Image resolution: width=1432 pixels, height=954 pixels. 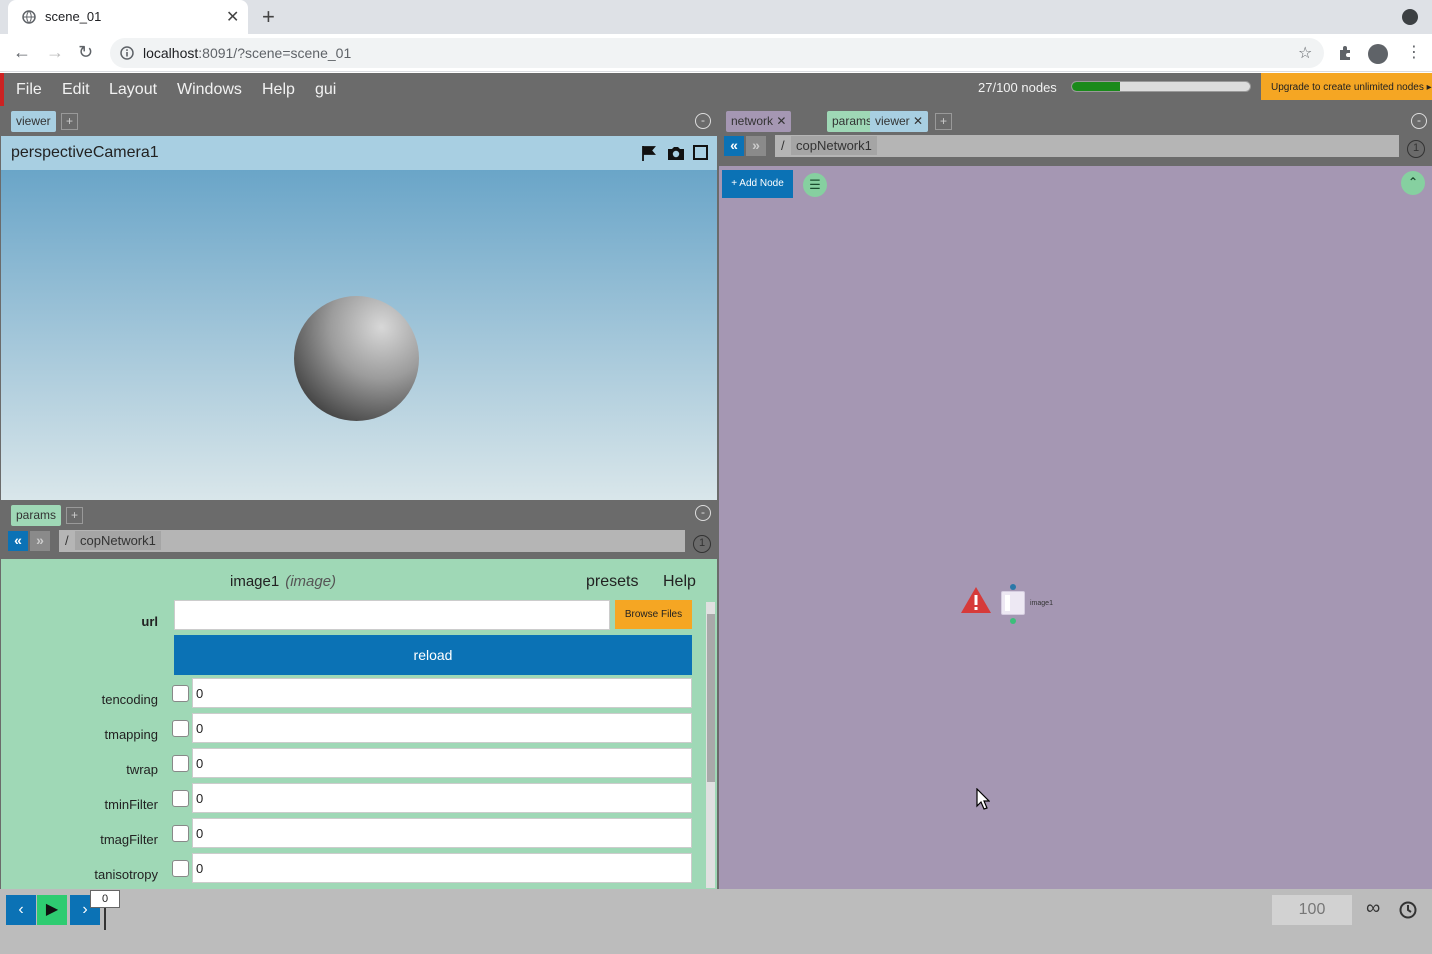 I want to click on clock-icon, so click(x=1408, y=910).